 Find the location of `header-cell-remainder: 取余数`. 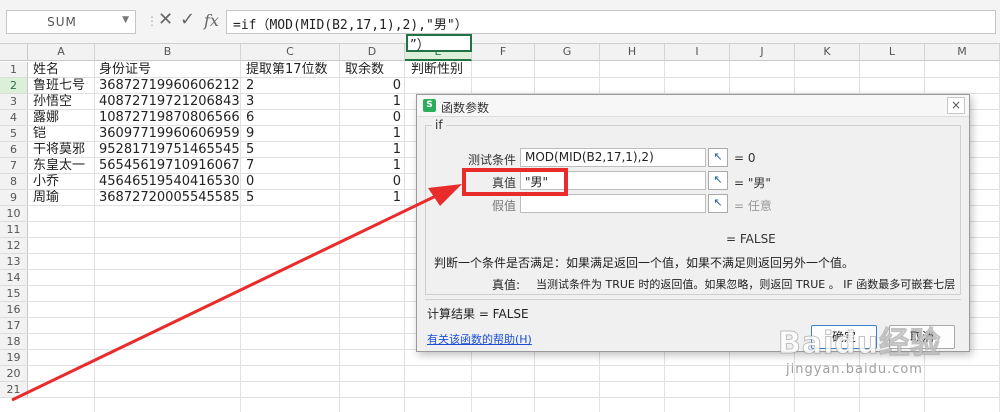

header-cell-remainder: 取余数 is located at coordinates (373, 70).